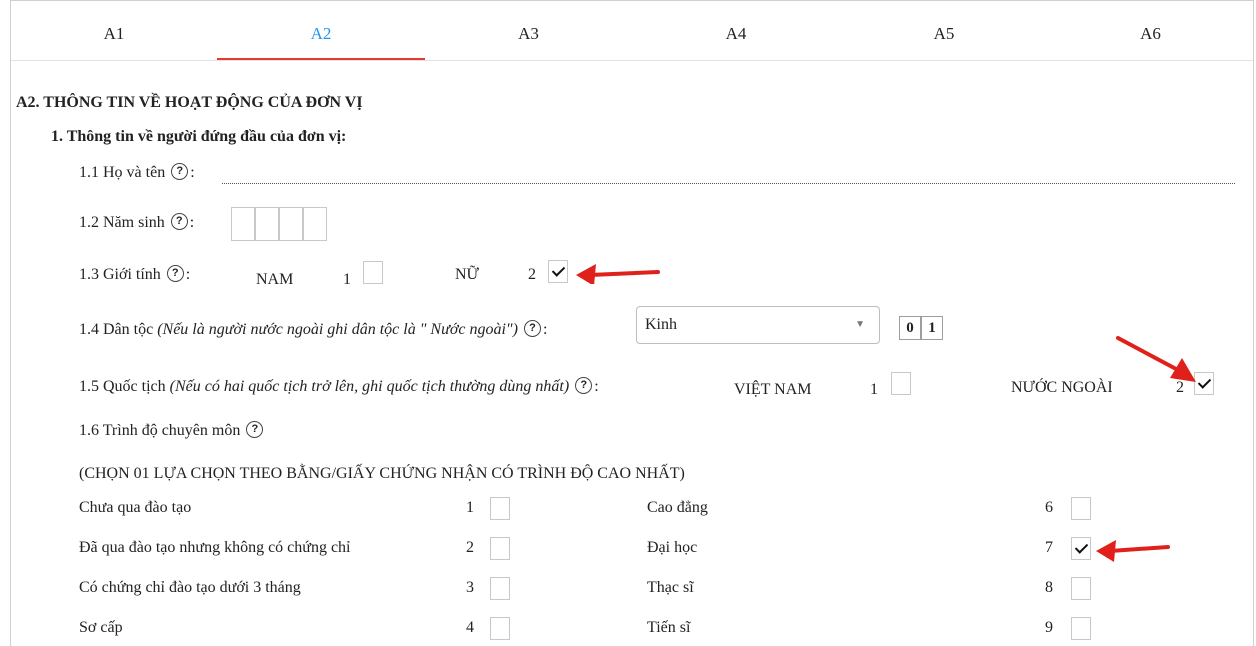 The width and height of the screenshot is (1256, 646). What do you see at coordinates (190, 587) in the screenshot?
I see `edu-option-label: Có chứng chỉ đào tạo dưới 3 tháng` at bounding box center [190, 587].